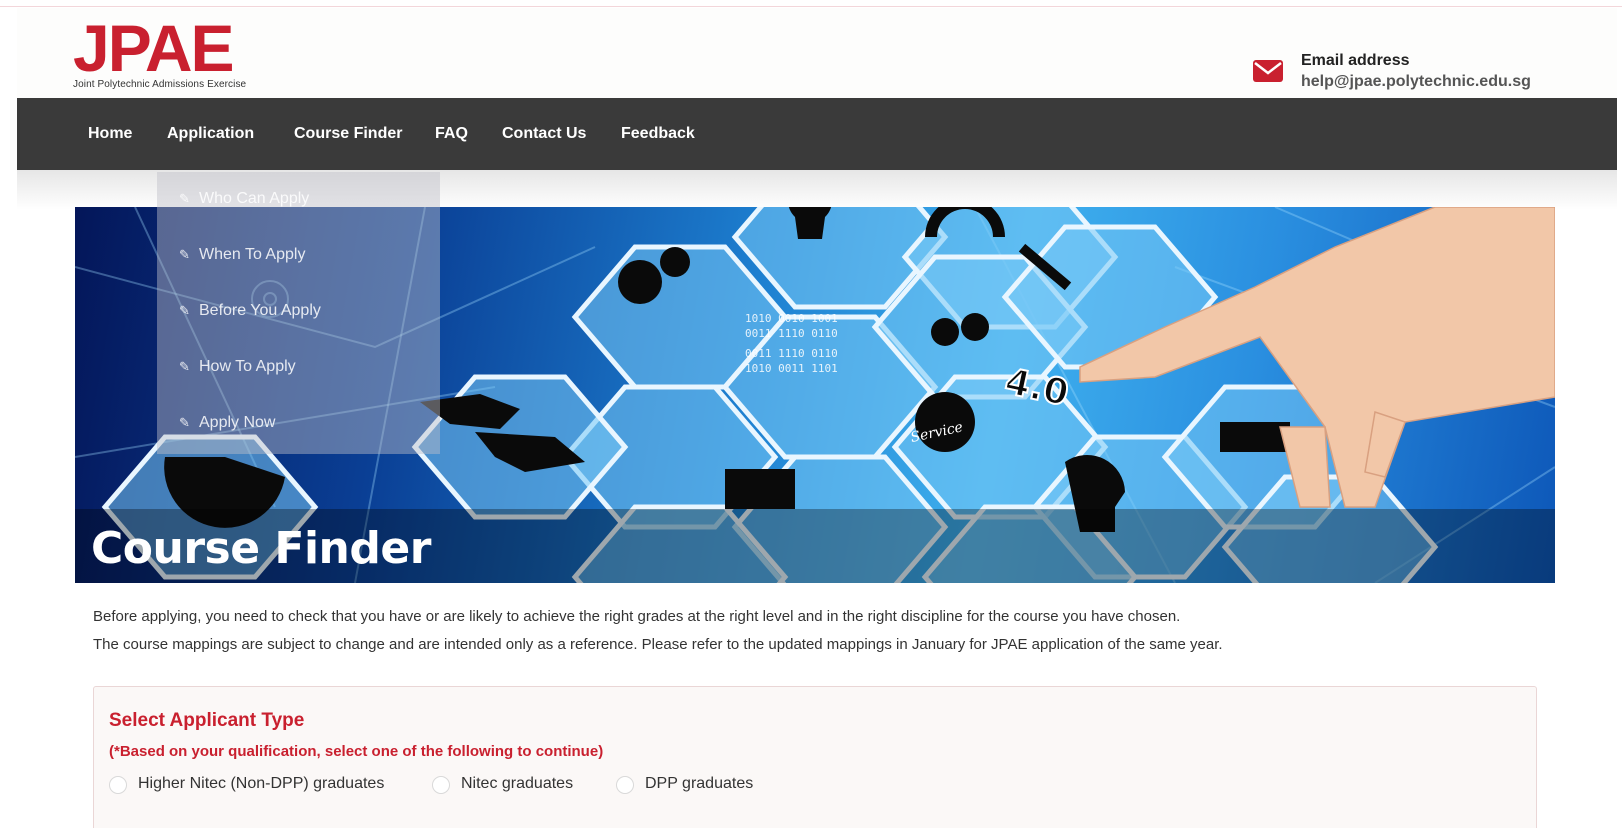 The image size is (1622, 828). Describe the element at coordinates (658, 134) in the screenshot. I see `nav-feedback: Feedback` at that location.